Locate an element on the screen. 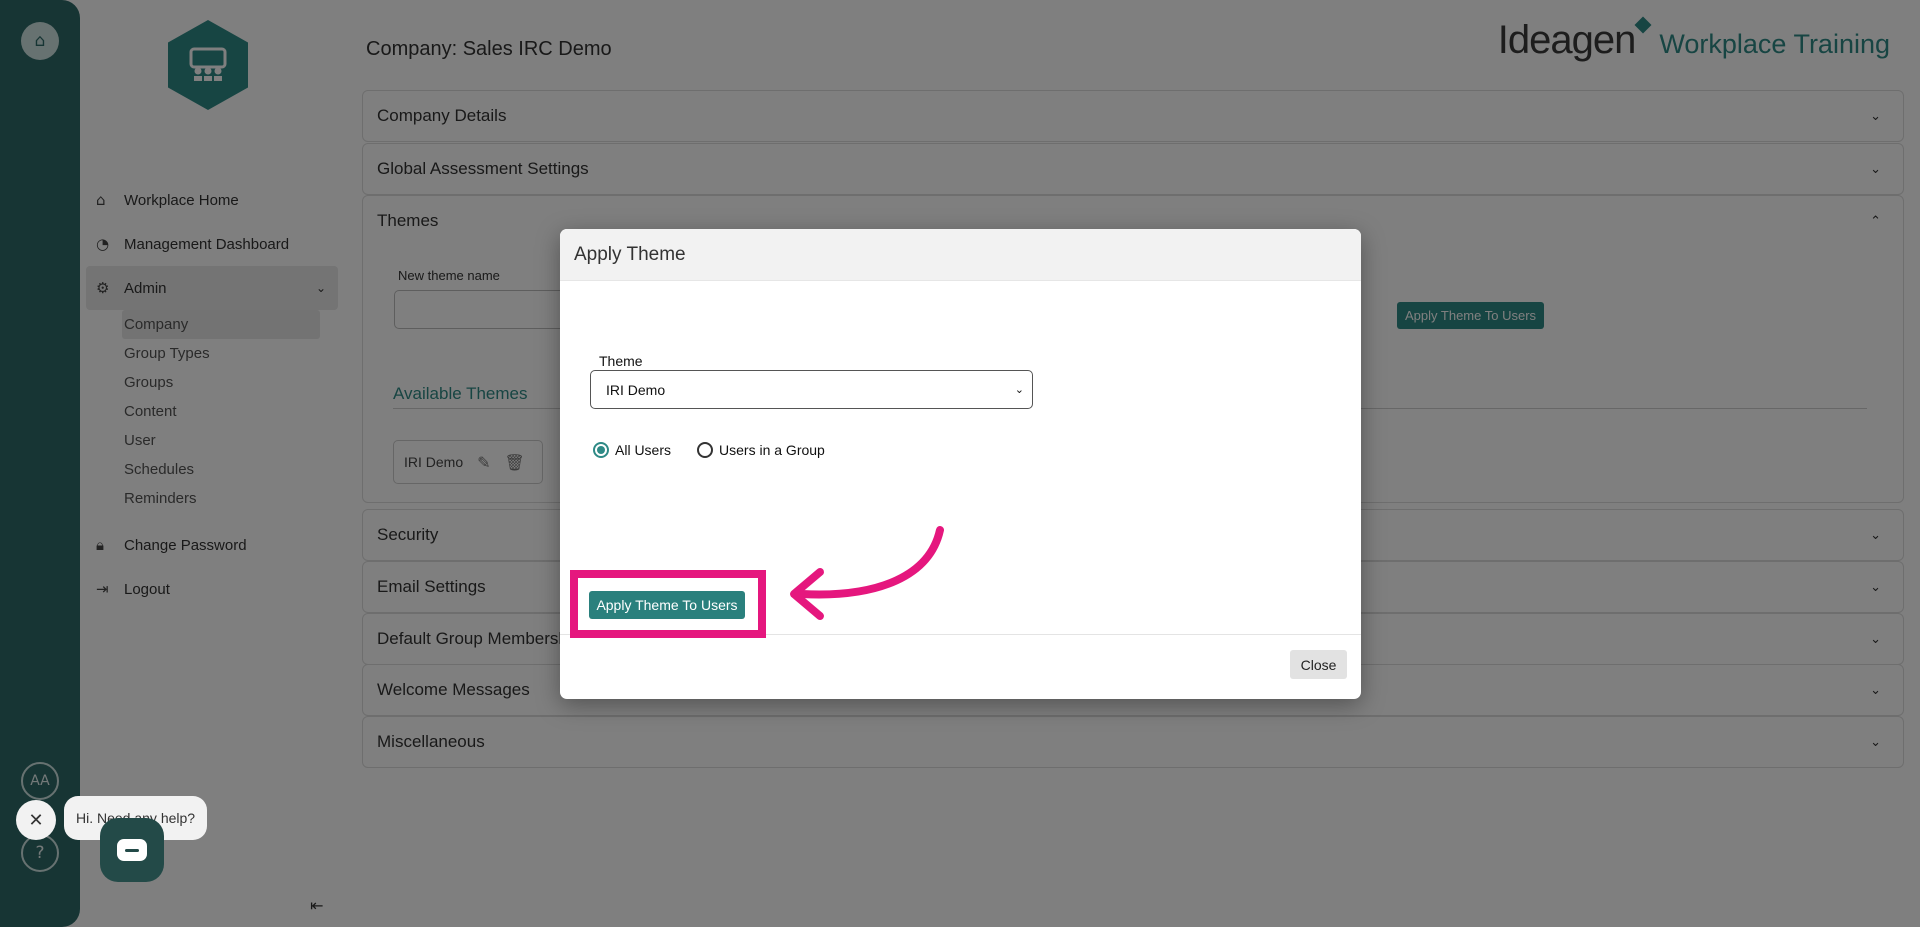 This screenshot has width=1920, height=927. chat-icon is located at coordinates (132, 850).